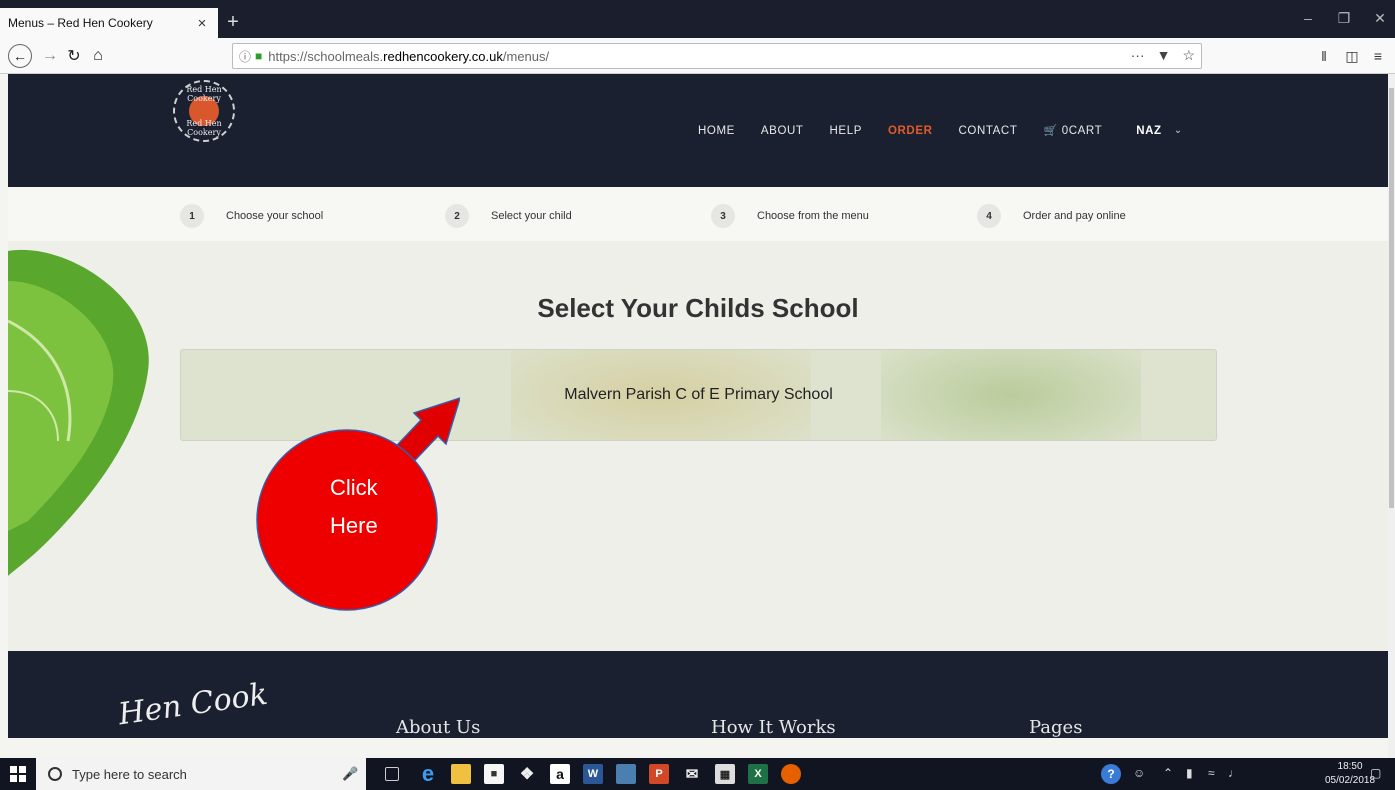 Image resolution: width=1395 pixels, height=790 pixels. What do you see at coordinates (1050, 131) in the screenshot?
I see `cart-icon: 🛒` at bounding box center [1050, 131].